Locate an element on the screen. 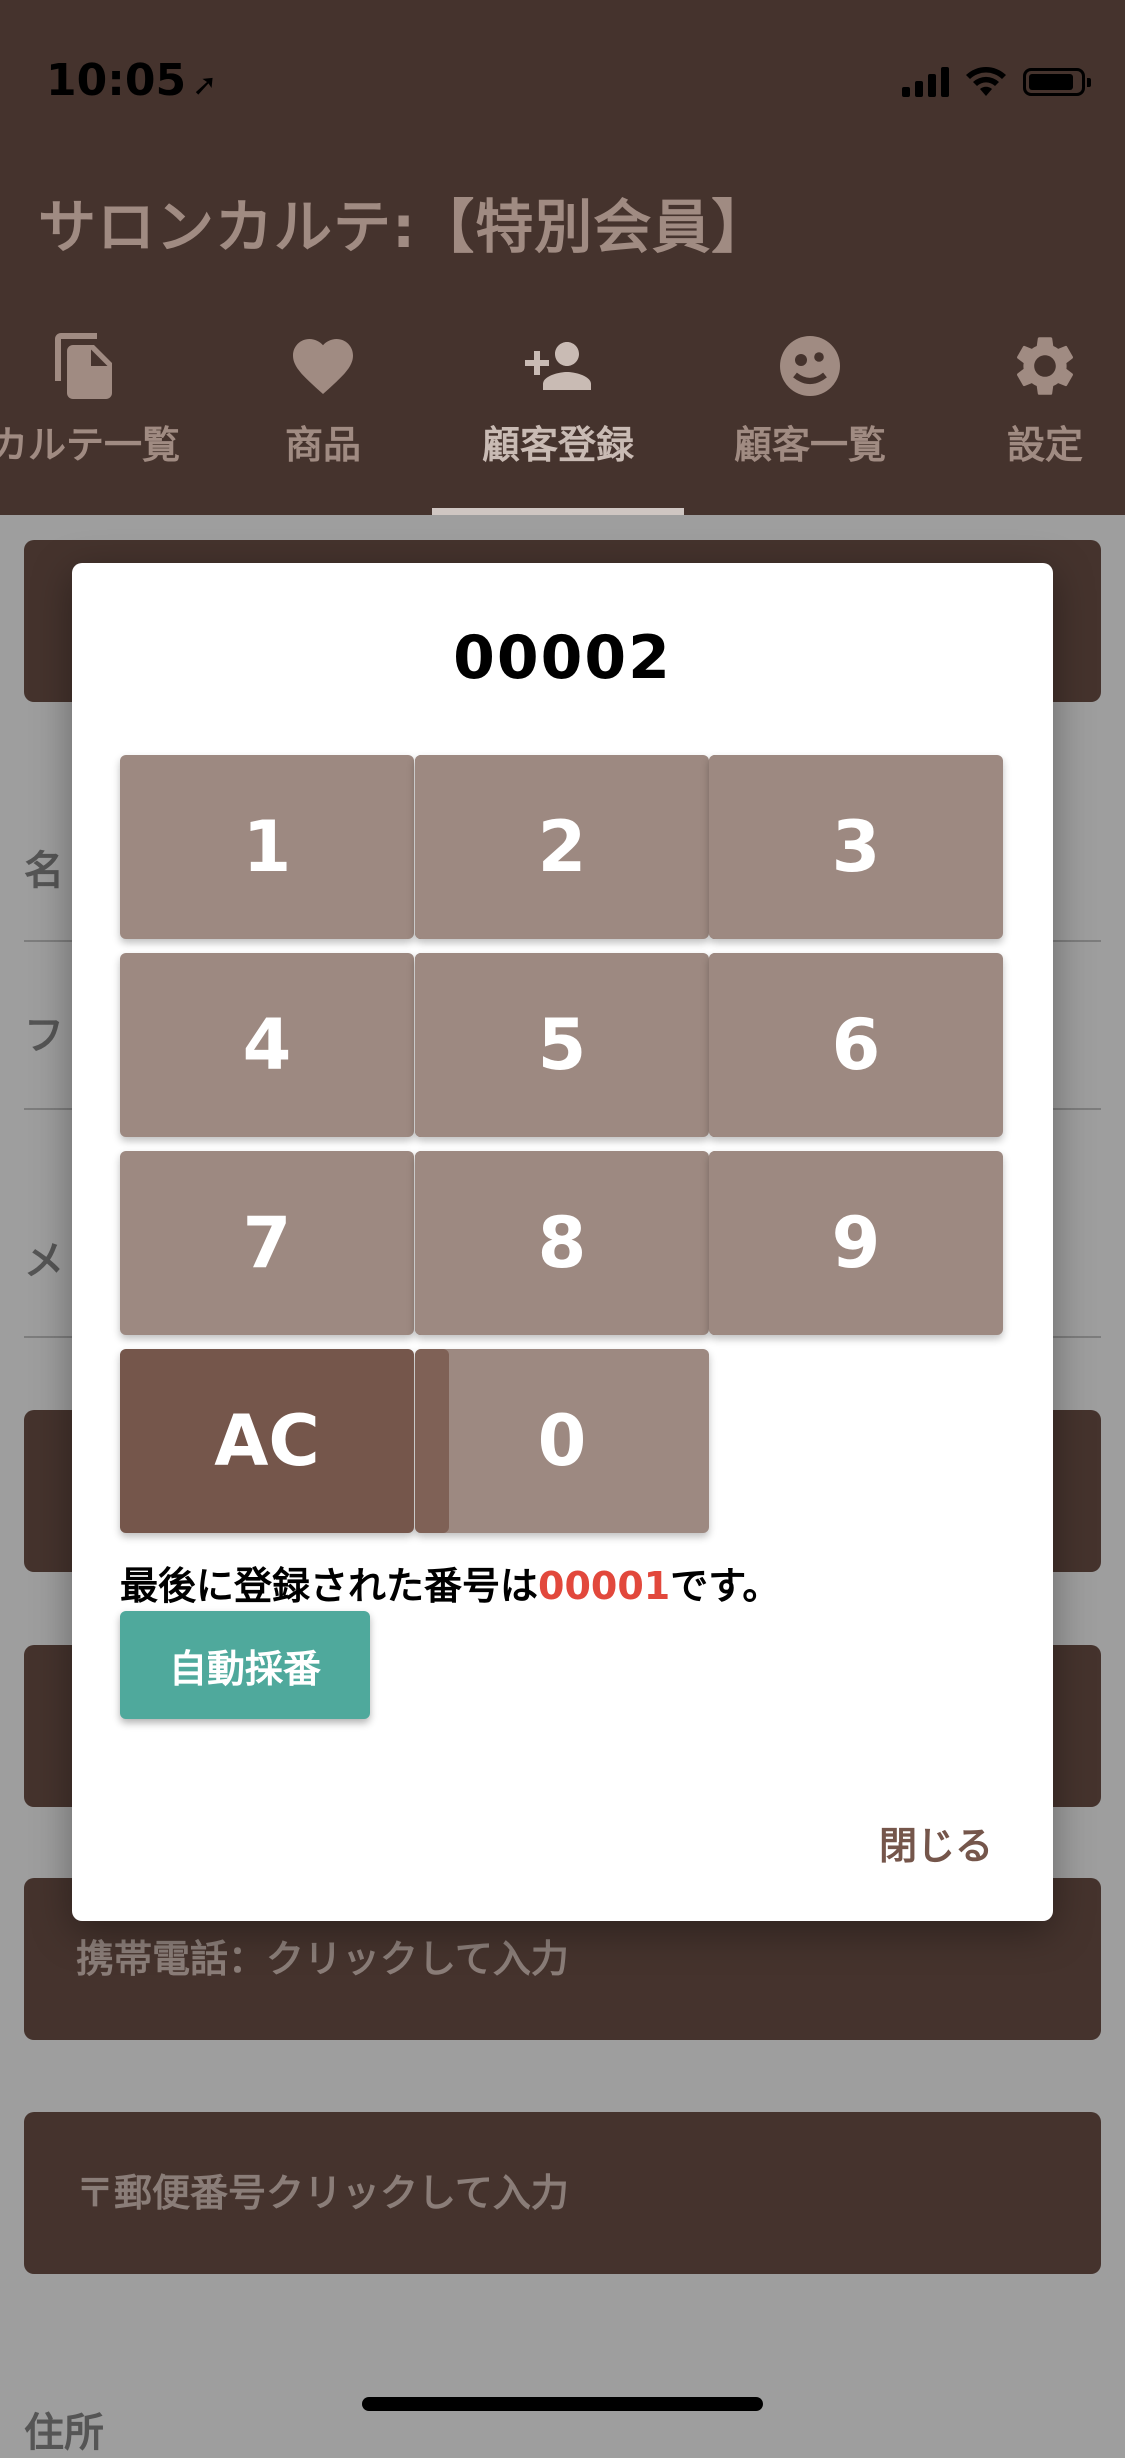 This screenshot has height=2458, width=1125. last-registered-number: 00001 is located at coordinates (604, 1586).